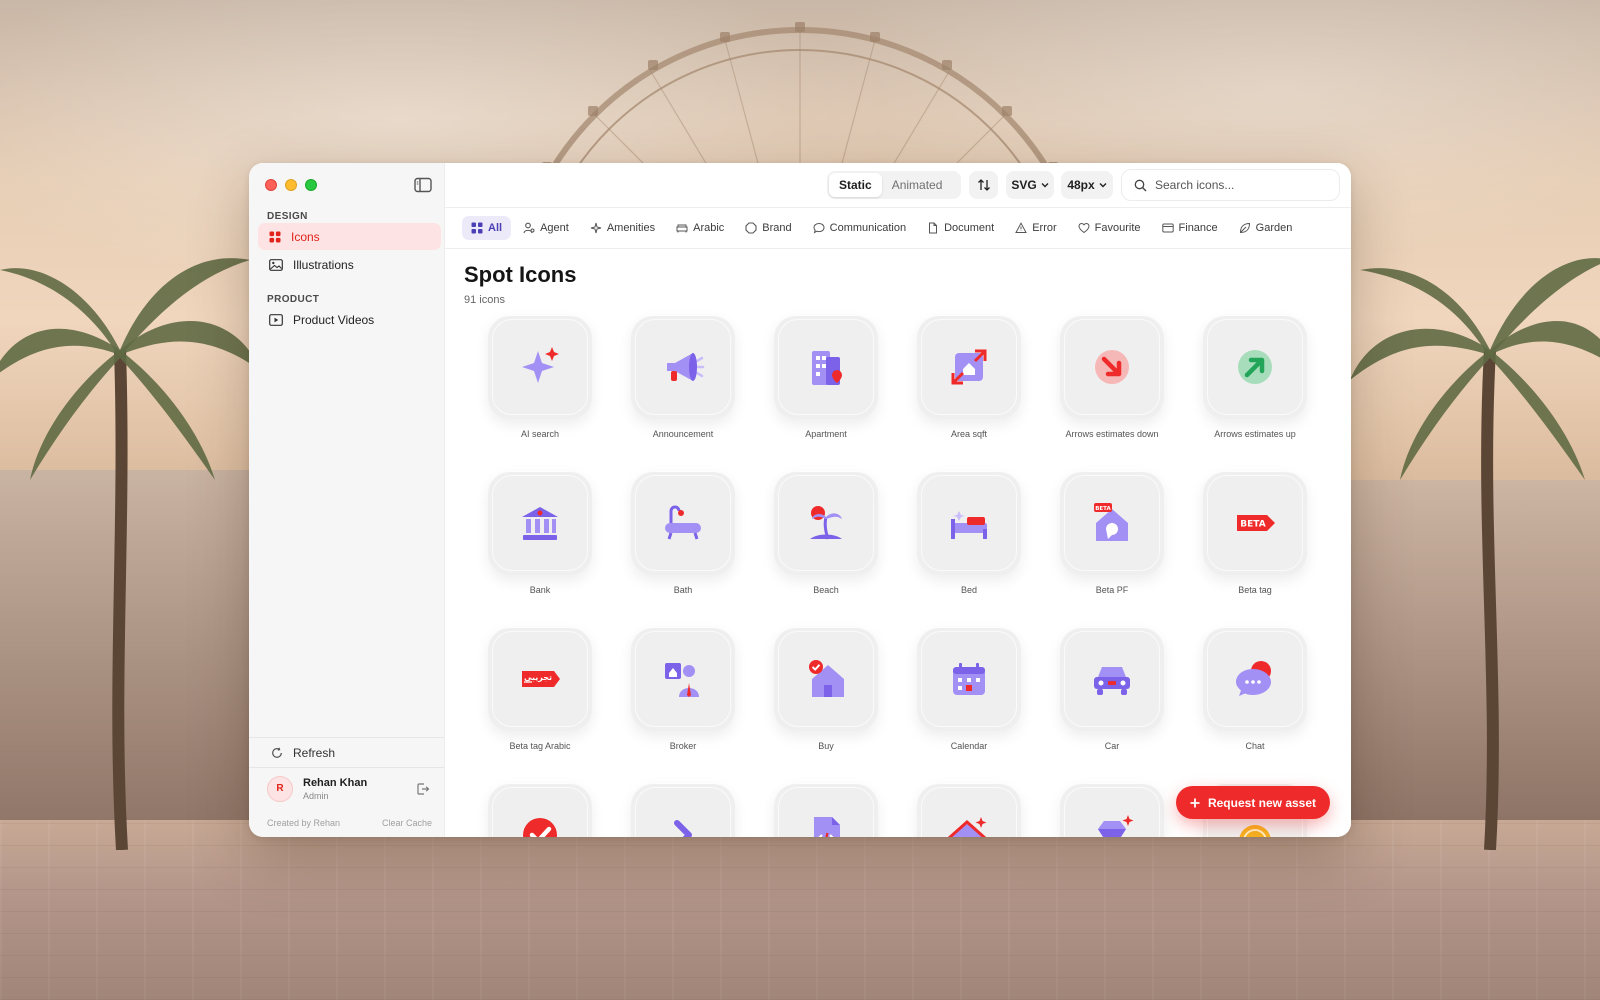 This screenshot has width=1600, height=1000. I want to click on mode-toggle: Static Animated, so click(894, 185).